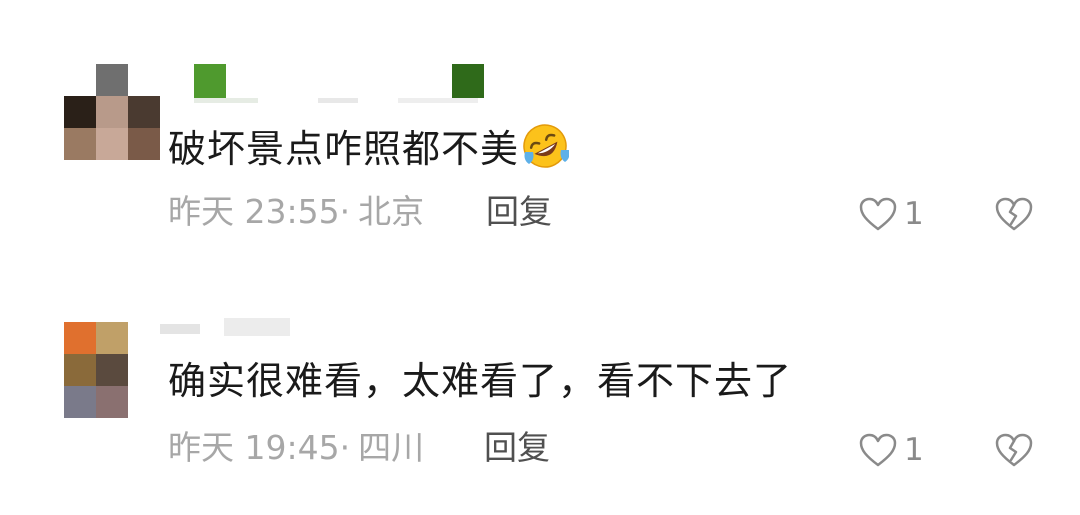 The height and width of the screenshot is (515, 1080). I want to click on comment-text: 确实很难看，太难看了，看不下去了, so click(480, 381).